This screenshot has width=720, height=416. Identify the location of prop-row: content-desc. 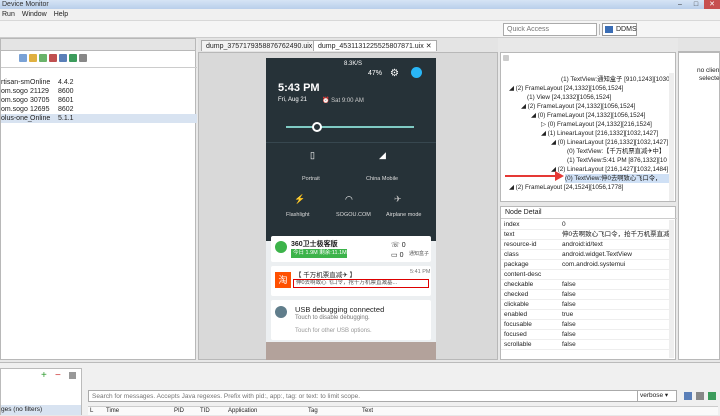
(587, 275).